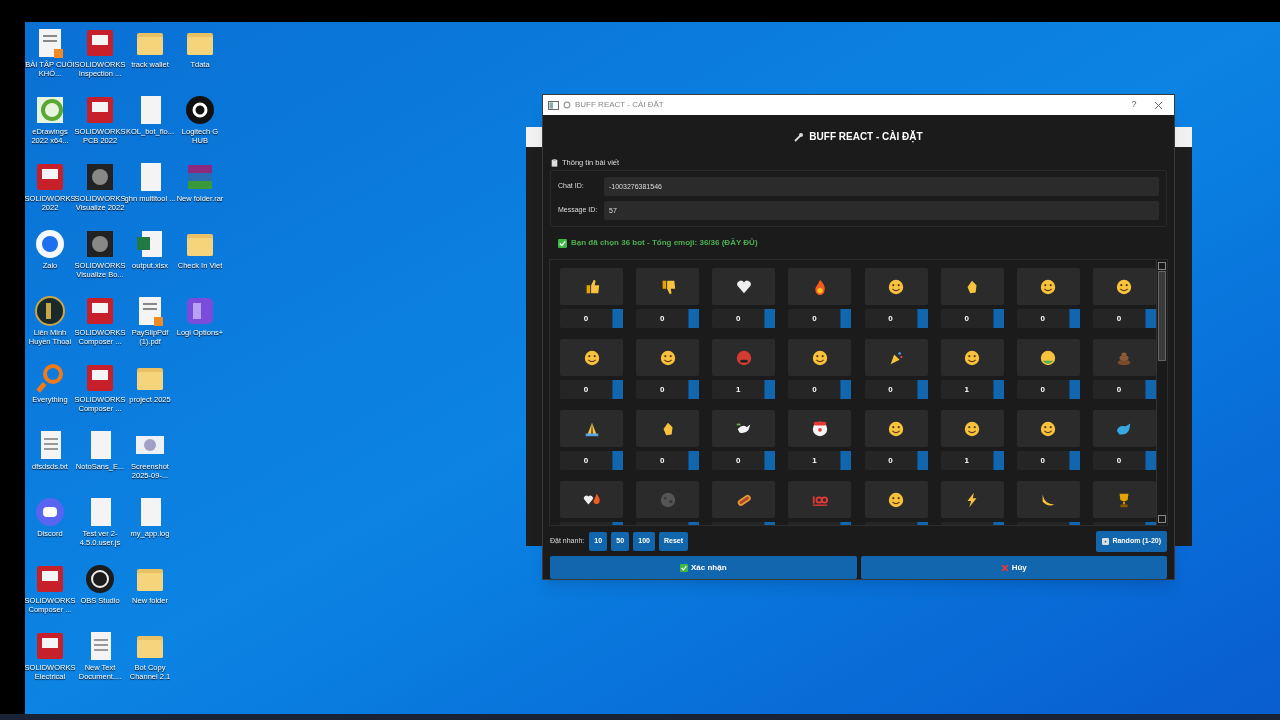  Describe the element at coordinates (664, 243) in the screenshot. I see `status-message: Bạn đã chọn 36 bot - Tổng emoji: 36/36 (ĐẦY ĐỦ)` at that location.